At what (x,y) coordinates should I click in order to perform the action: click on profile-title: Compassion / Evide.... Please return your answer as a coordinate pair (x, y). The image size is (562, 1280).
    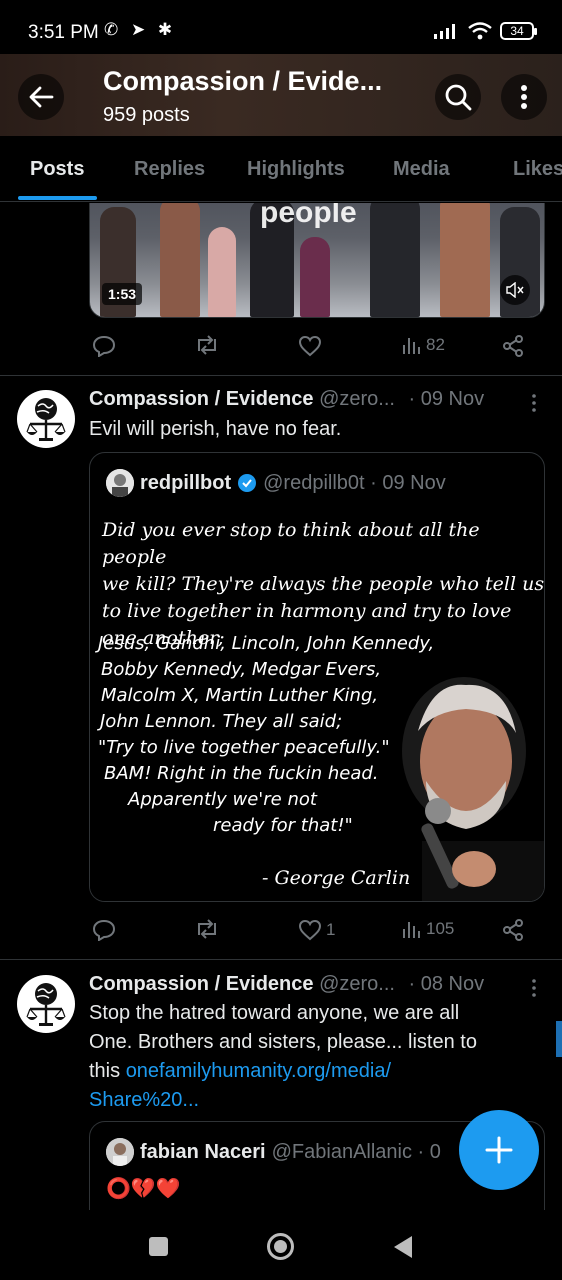
    Looking at the image, I should click on (243, 81).